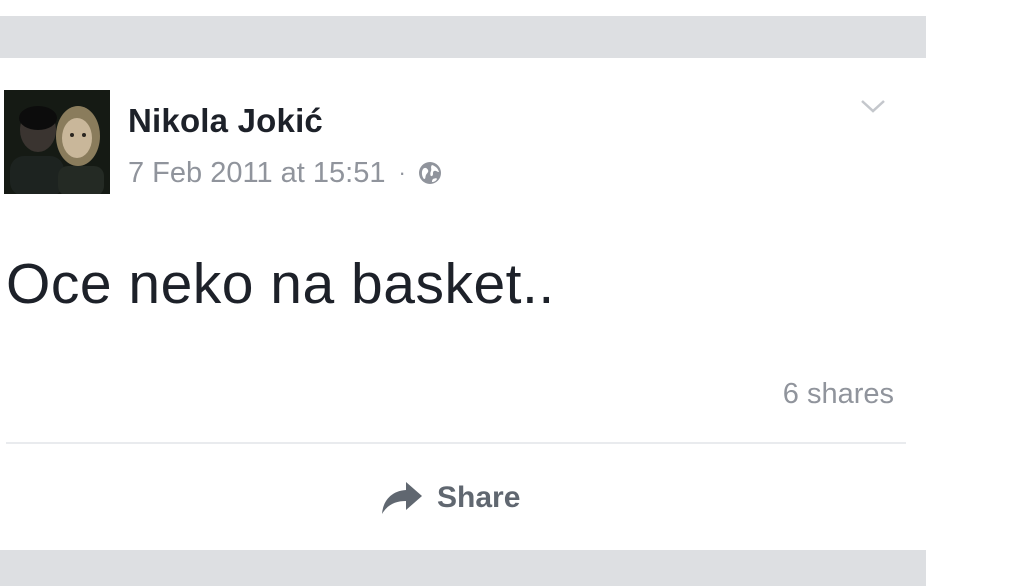 The image size is (1024, 586). Describe the element at coordinates (456, 443) in the screenshot. I see `action-divider` at that location.